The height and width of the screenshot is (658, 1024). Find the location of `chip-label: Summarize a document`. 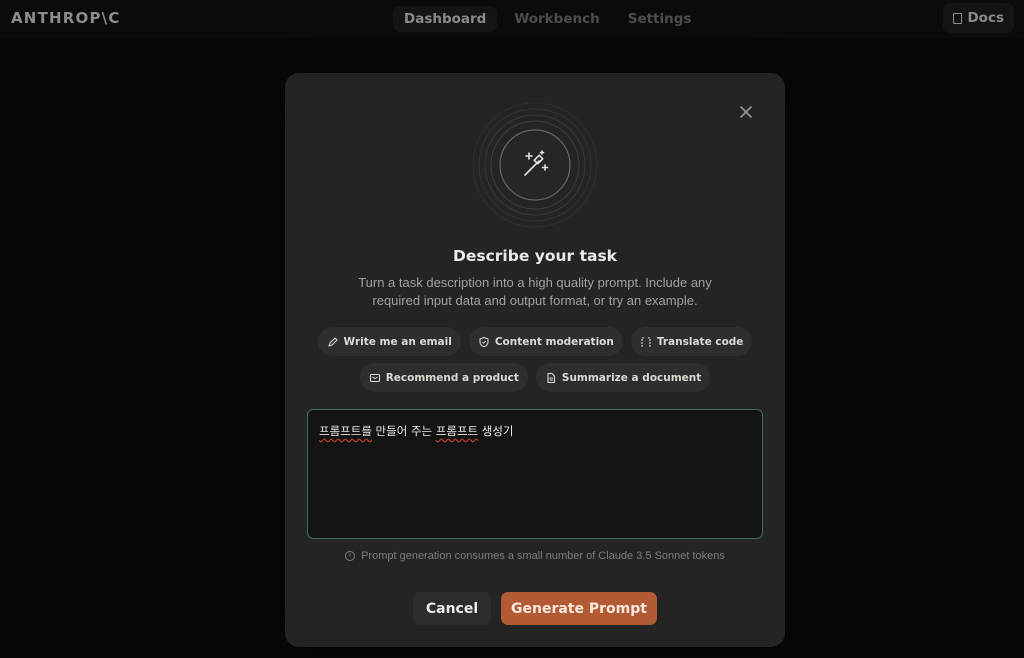

chip-label: Summarize a document is located at coordinates (631, 377).